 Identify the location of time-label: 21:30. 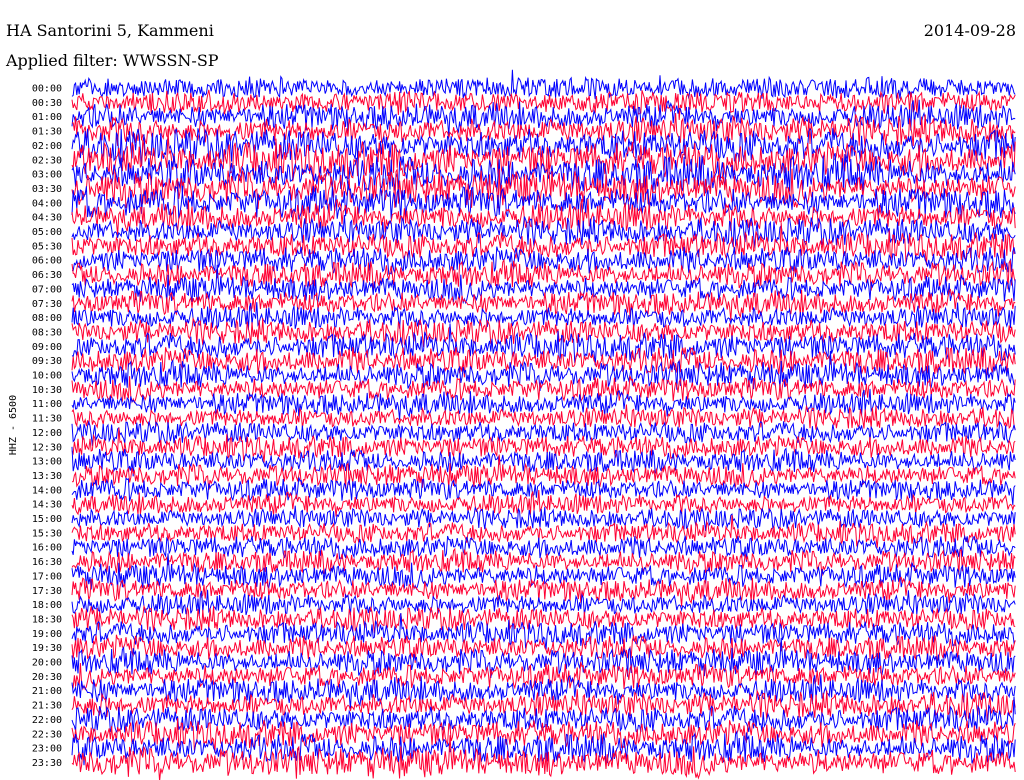
(47, 706).